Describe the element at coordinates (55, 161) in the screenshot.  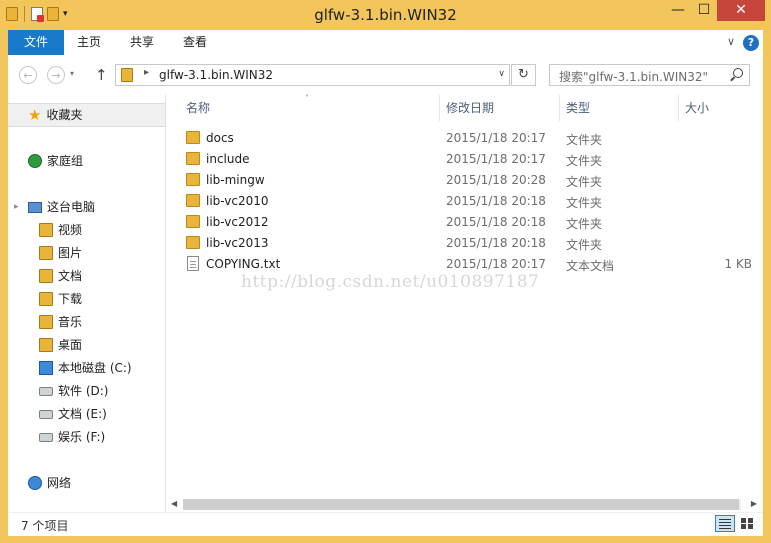
I see `nav-item-homegroup: 家庭组` at that location.